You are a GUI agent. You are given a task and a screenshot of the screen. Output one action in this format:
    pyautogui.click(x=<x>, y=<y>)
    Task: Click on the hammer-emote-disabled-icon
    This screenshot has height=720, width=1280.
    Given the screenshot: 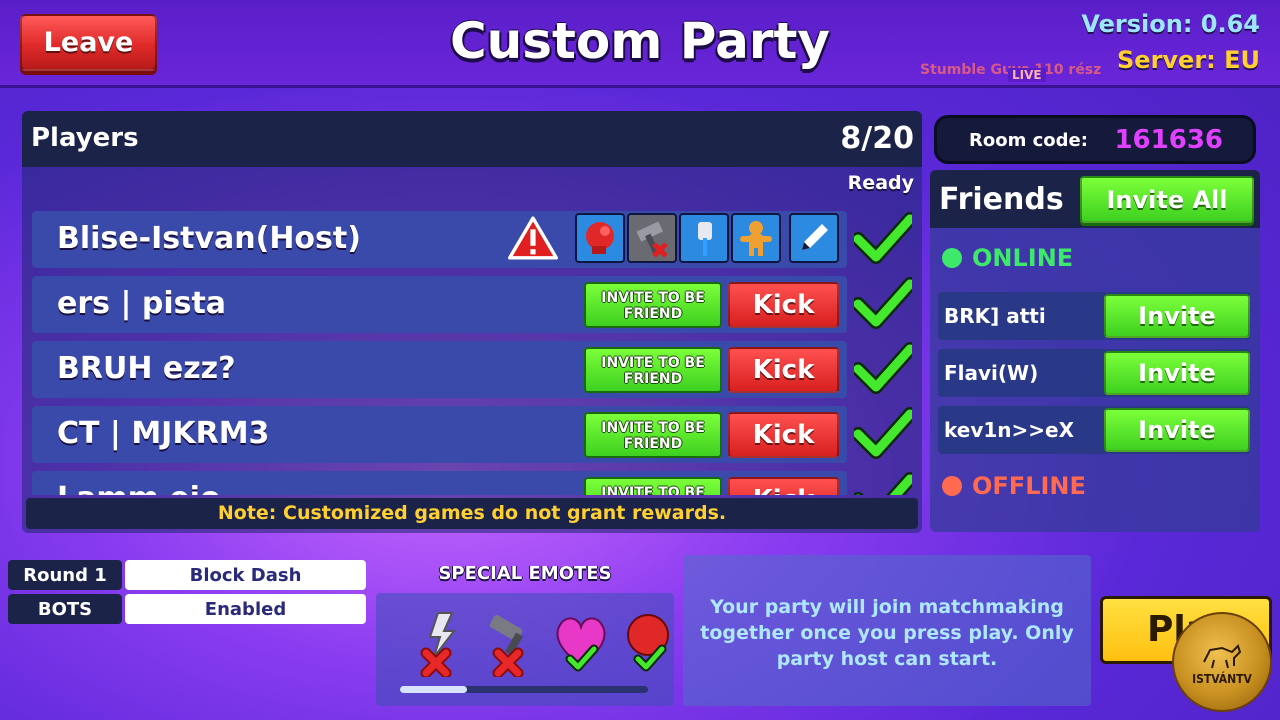 What is the action you would take?
    pyautogui.click(x=511, y=643)
    